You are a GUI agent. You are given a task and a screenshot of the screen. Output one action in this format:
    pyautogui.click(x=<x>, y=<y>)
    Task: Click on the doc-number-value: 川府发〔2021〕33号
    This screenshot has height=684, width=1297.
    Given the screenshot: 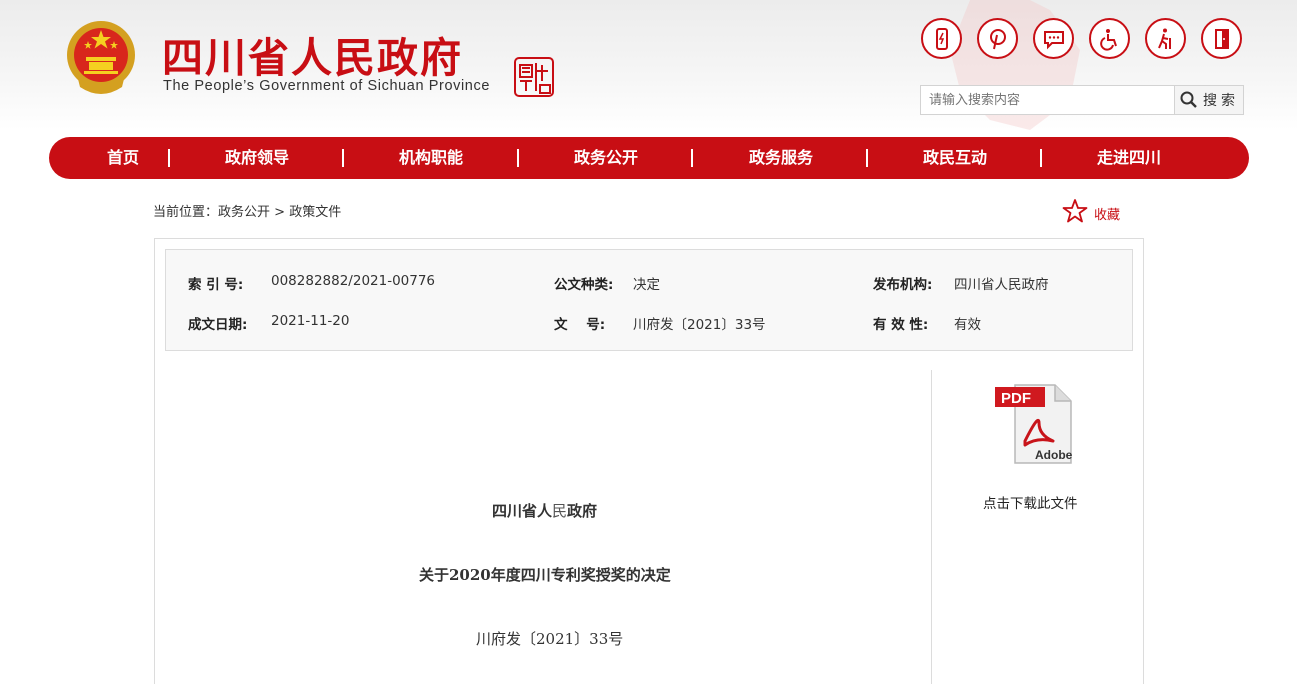 What is the action you would take?
    pyautogui.click(x=699, y=325)
    